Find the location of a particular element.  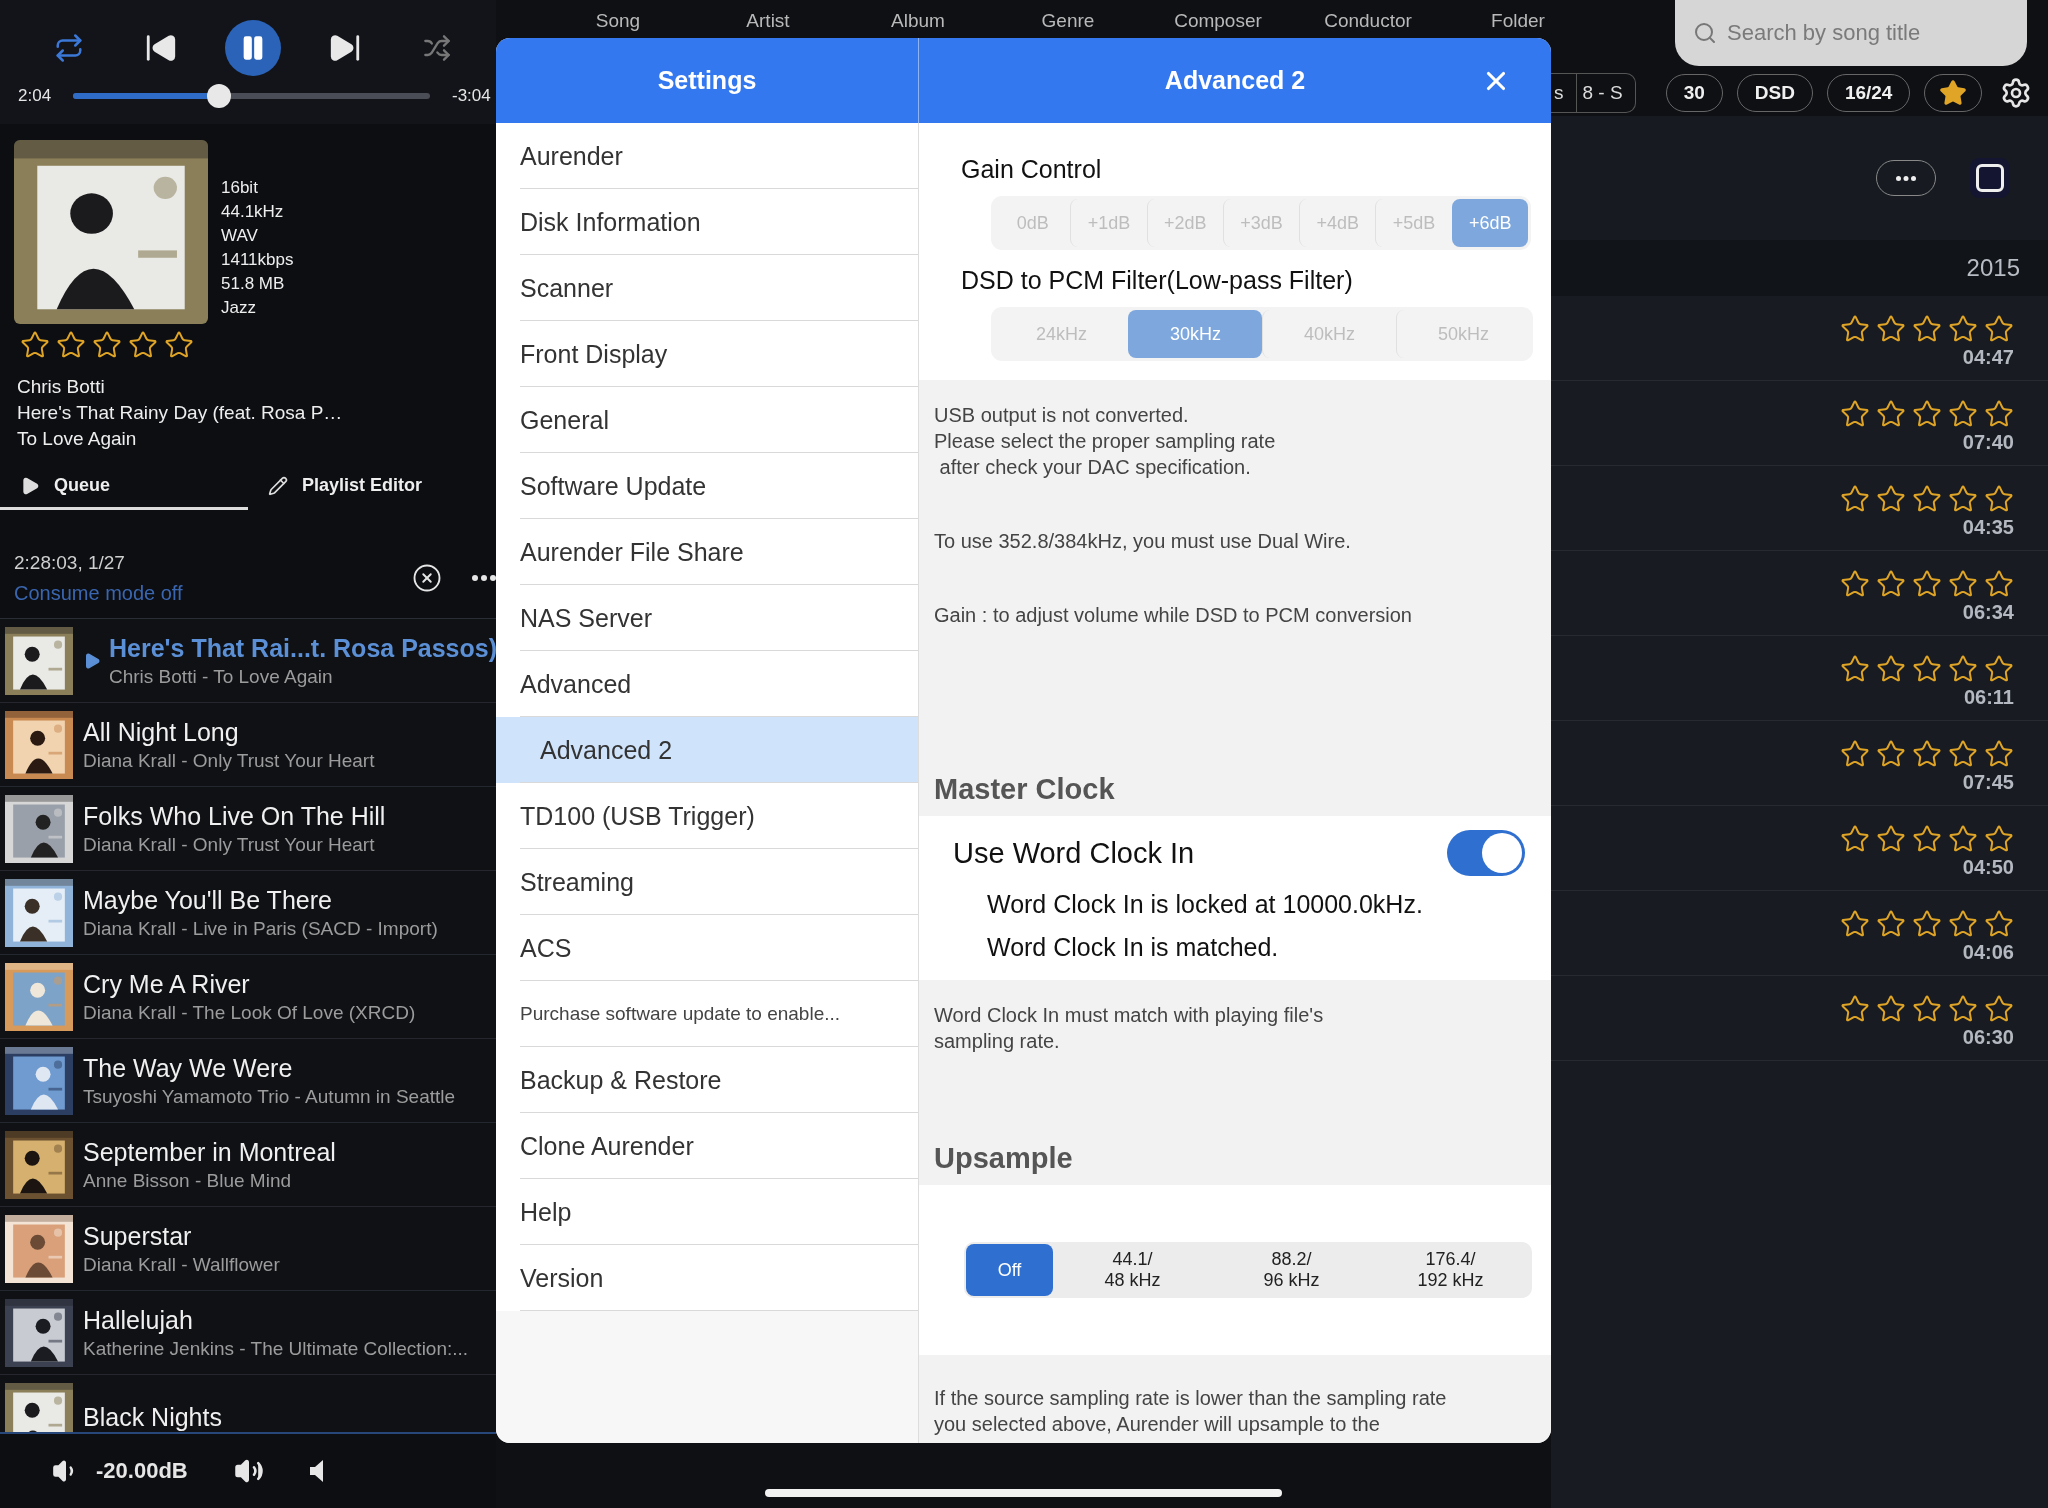

settings-item: NAS Server is located at coordinates (707, 618).